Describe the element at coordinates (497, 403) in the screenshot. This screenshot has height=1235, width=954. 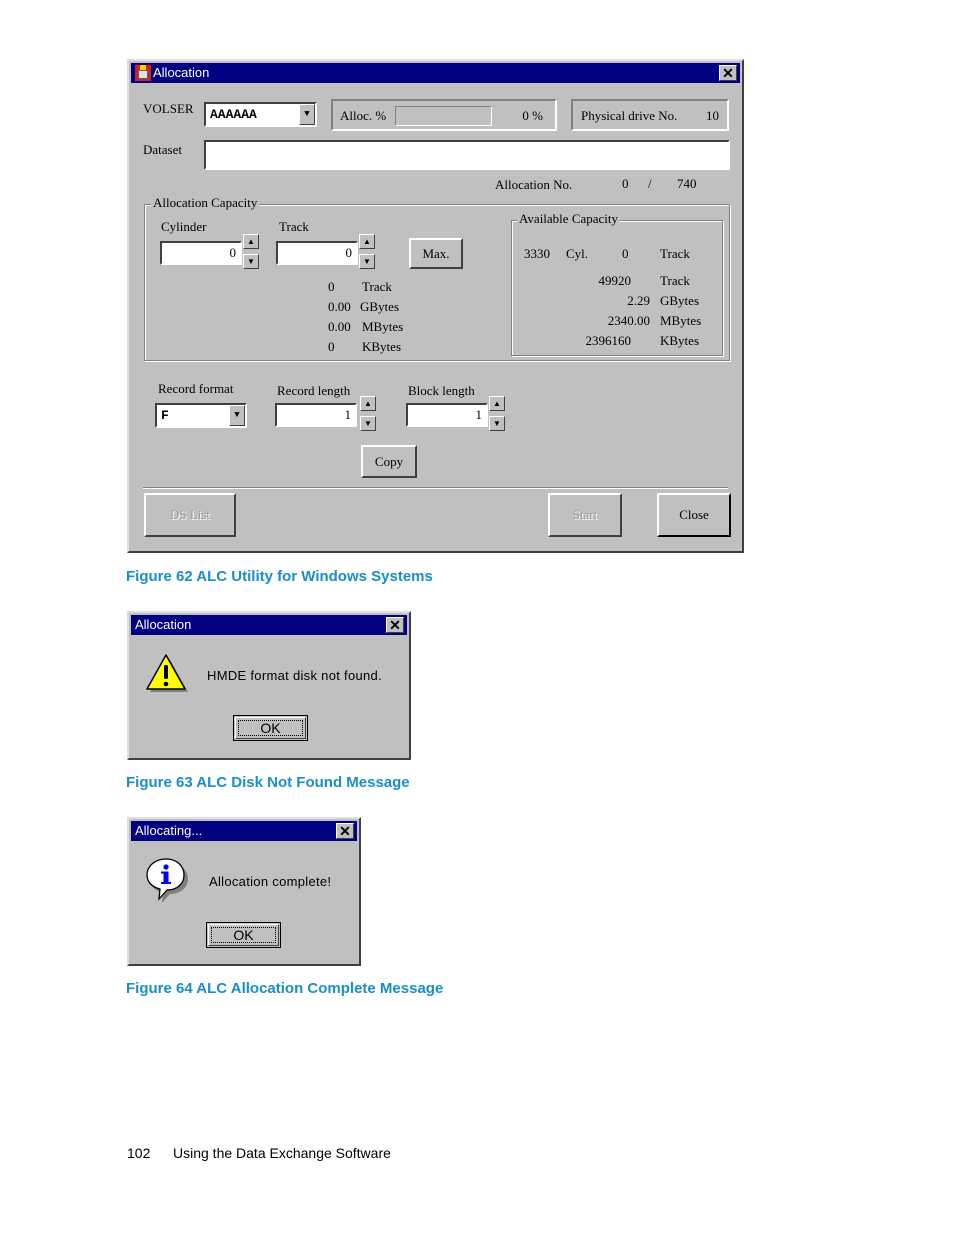
I see `block-length-up-button: ▲` at that location.